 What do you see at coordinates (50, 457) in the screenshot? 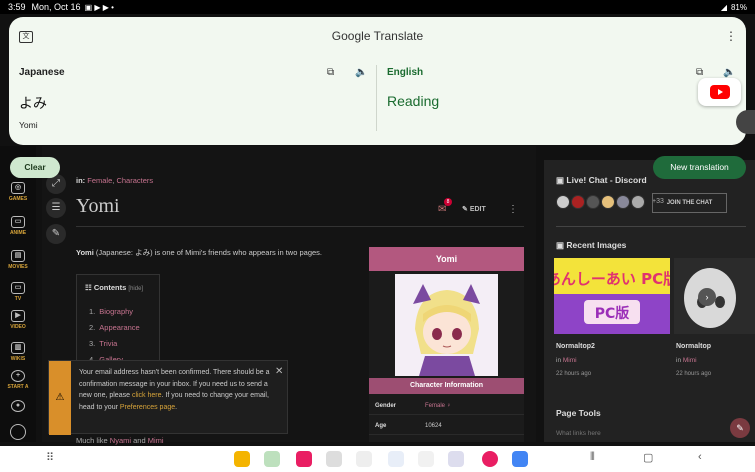
I see `app-drawer-icon: ⠿` at bounding box center [50, 457].